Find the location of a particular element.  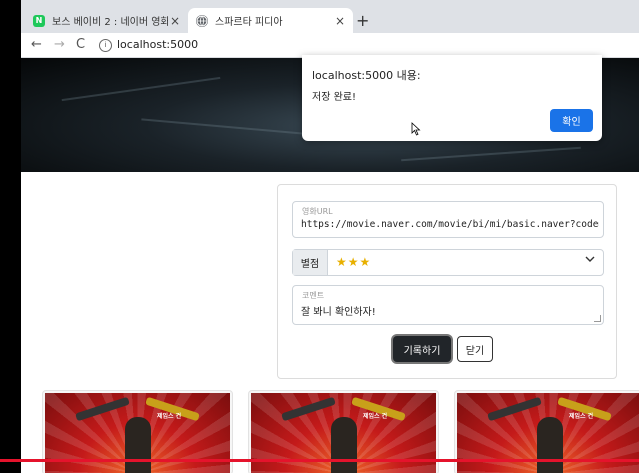

new-tab-button: + is located at coordinates (362, 20).